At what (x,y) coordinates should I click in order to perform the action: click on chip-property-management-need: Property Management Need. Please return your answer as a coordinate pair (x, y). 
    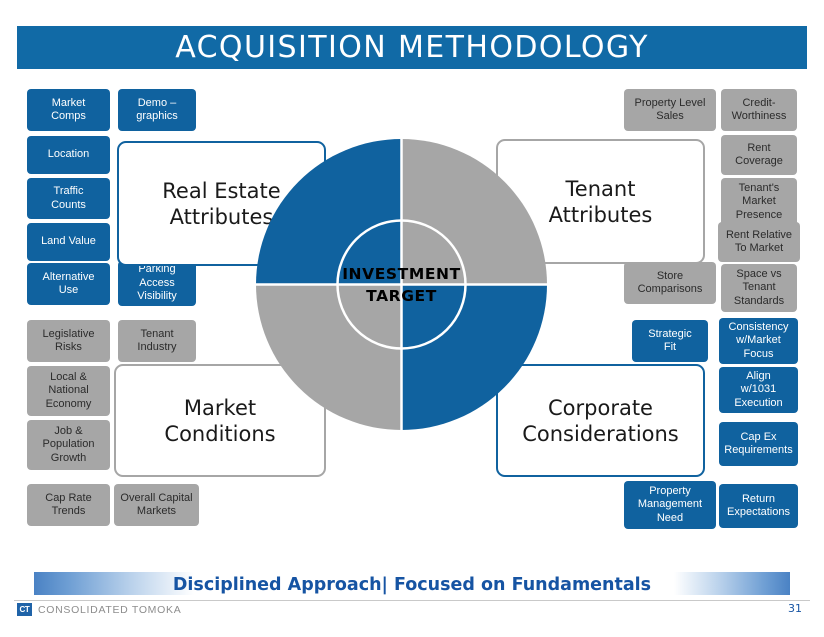
    Looking at the image, I should click on (670, 505).